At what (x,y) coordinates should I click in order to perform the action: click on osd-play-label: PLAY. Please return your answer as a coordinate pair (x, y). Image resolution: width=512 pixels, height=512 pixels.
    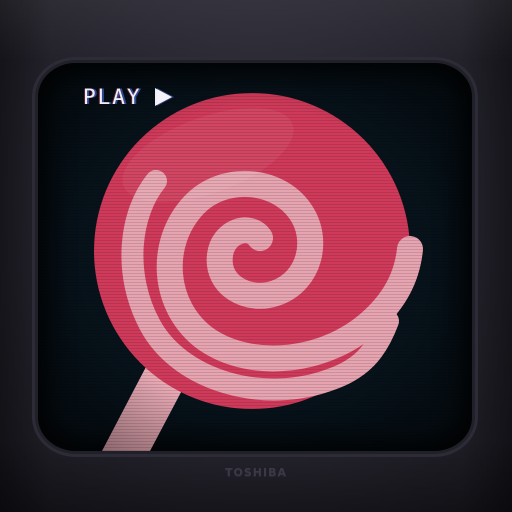
    Looking at the image, I should click on (112, 97).